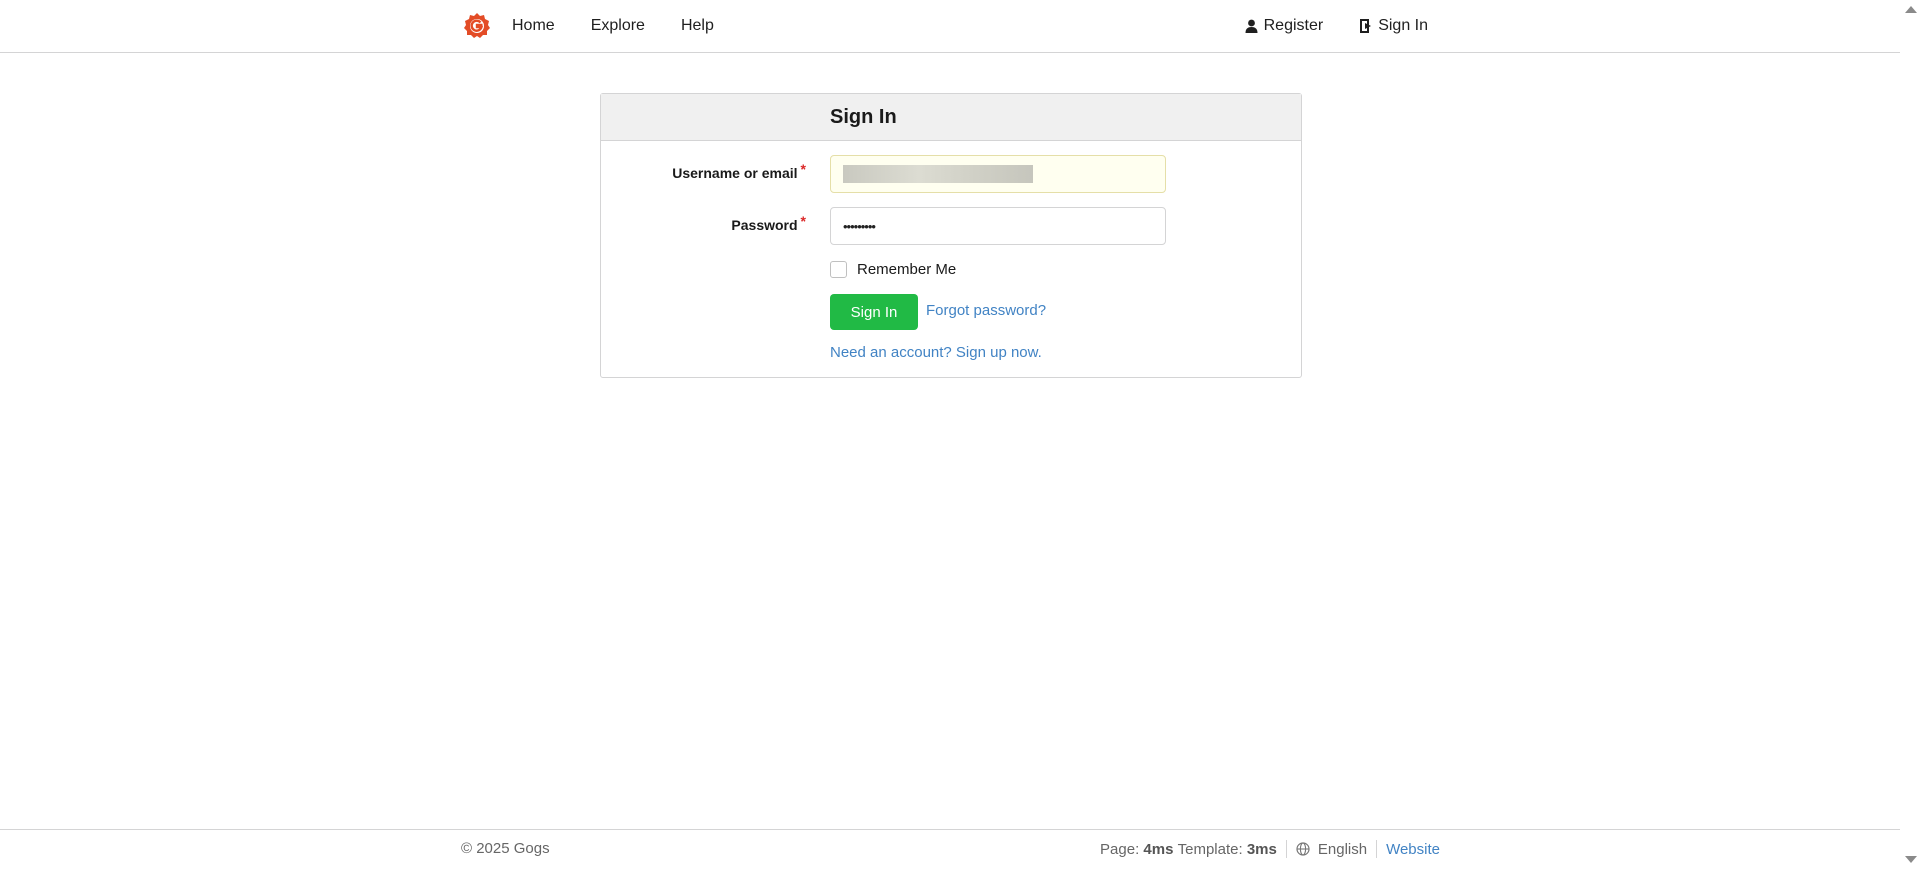  I want to click on forgot-password-link: Forgot password?, so click(986, 310).